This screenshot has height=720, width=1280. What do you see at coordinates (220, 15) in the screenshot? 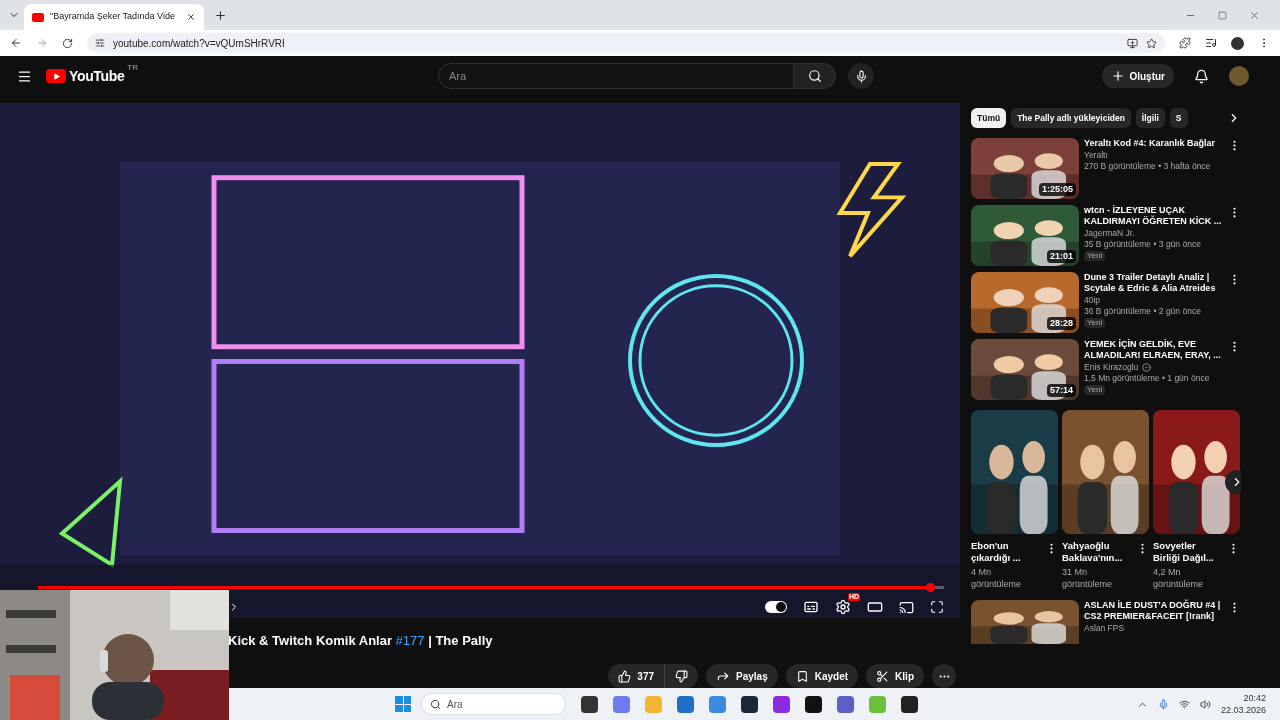
I see `new-tab-icon` at bounding box center [220, 15].